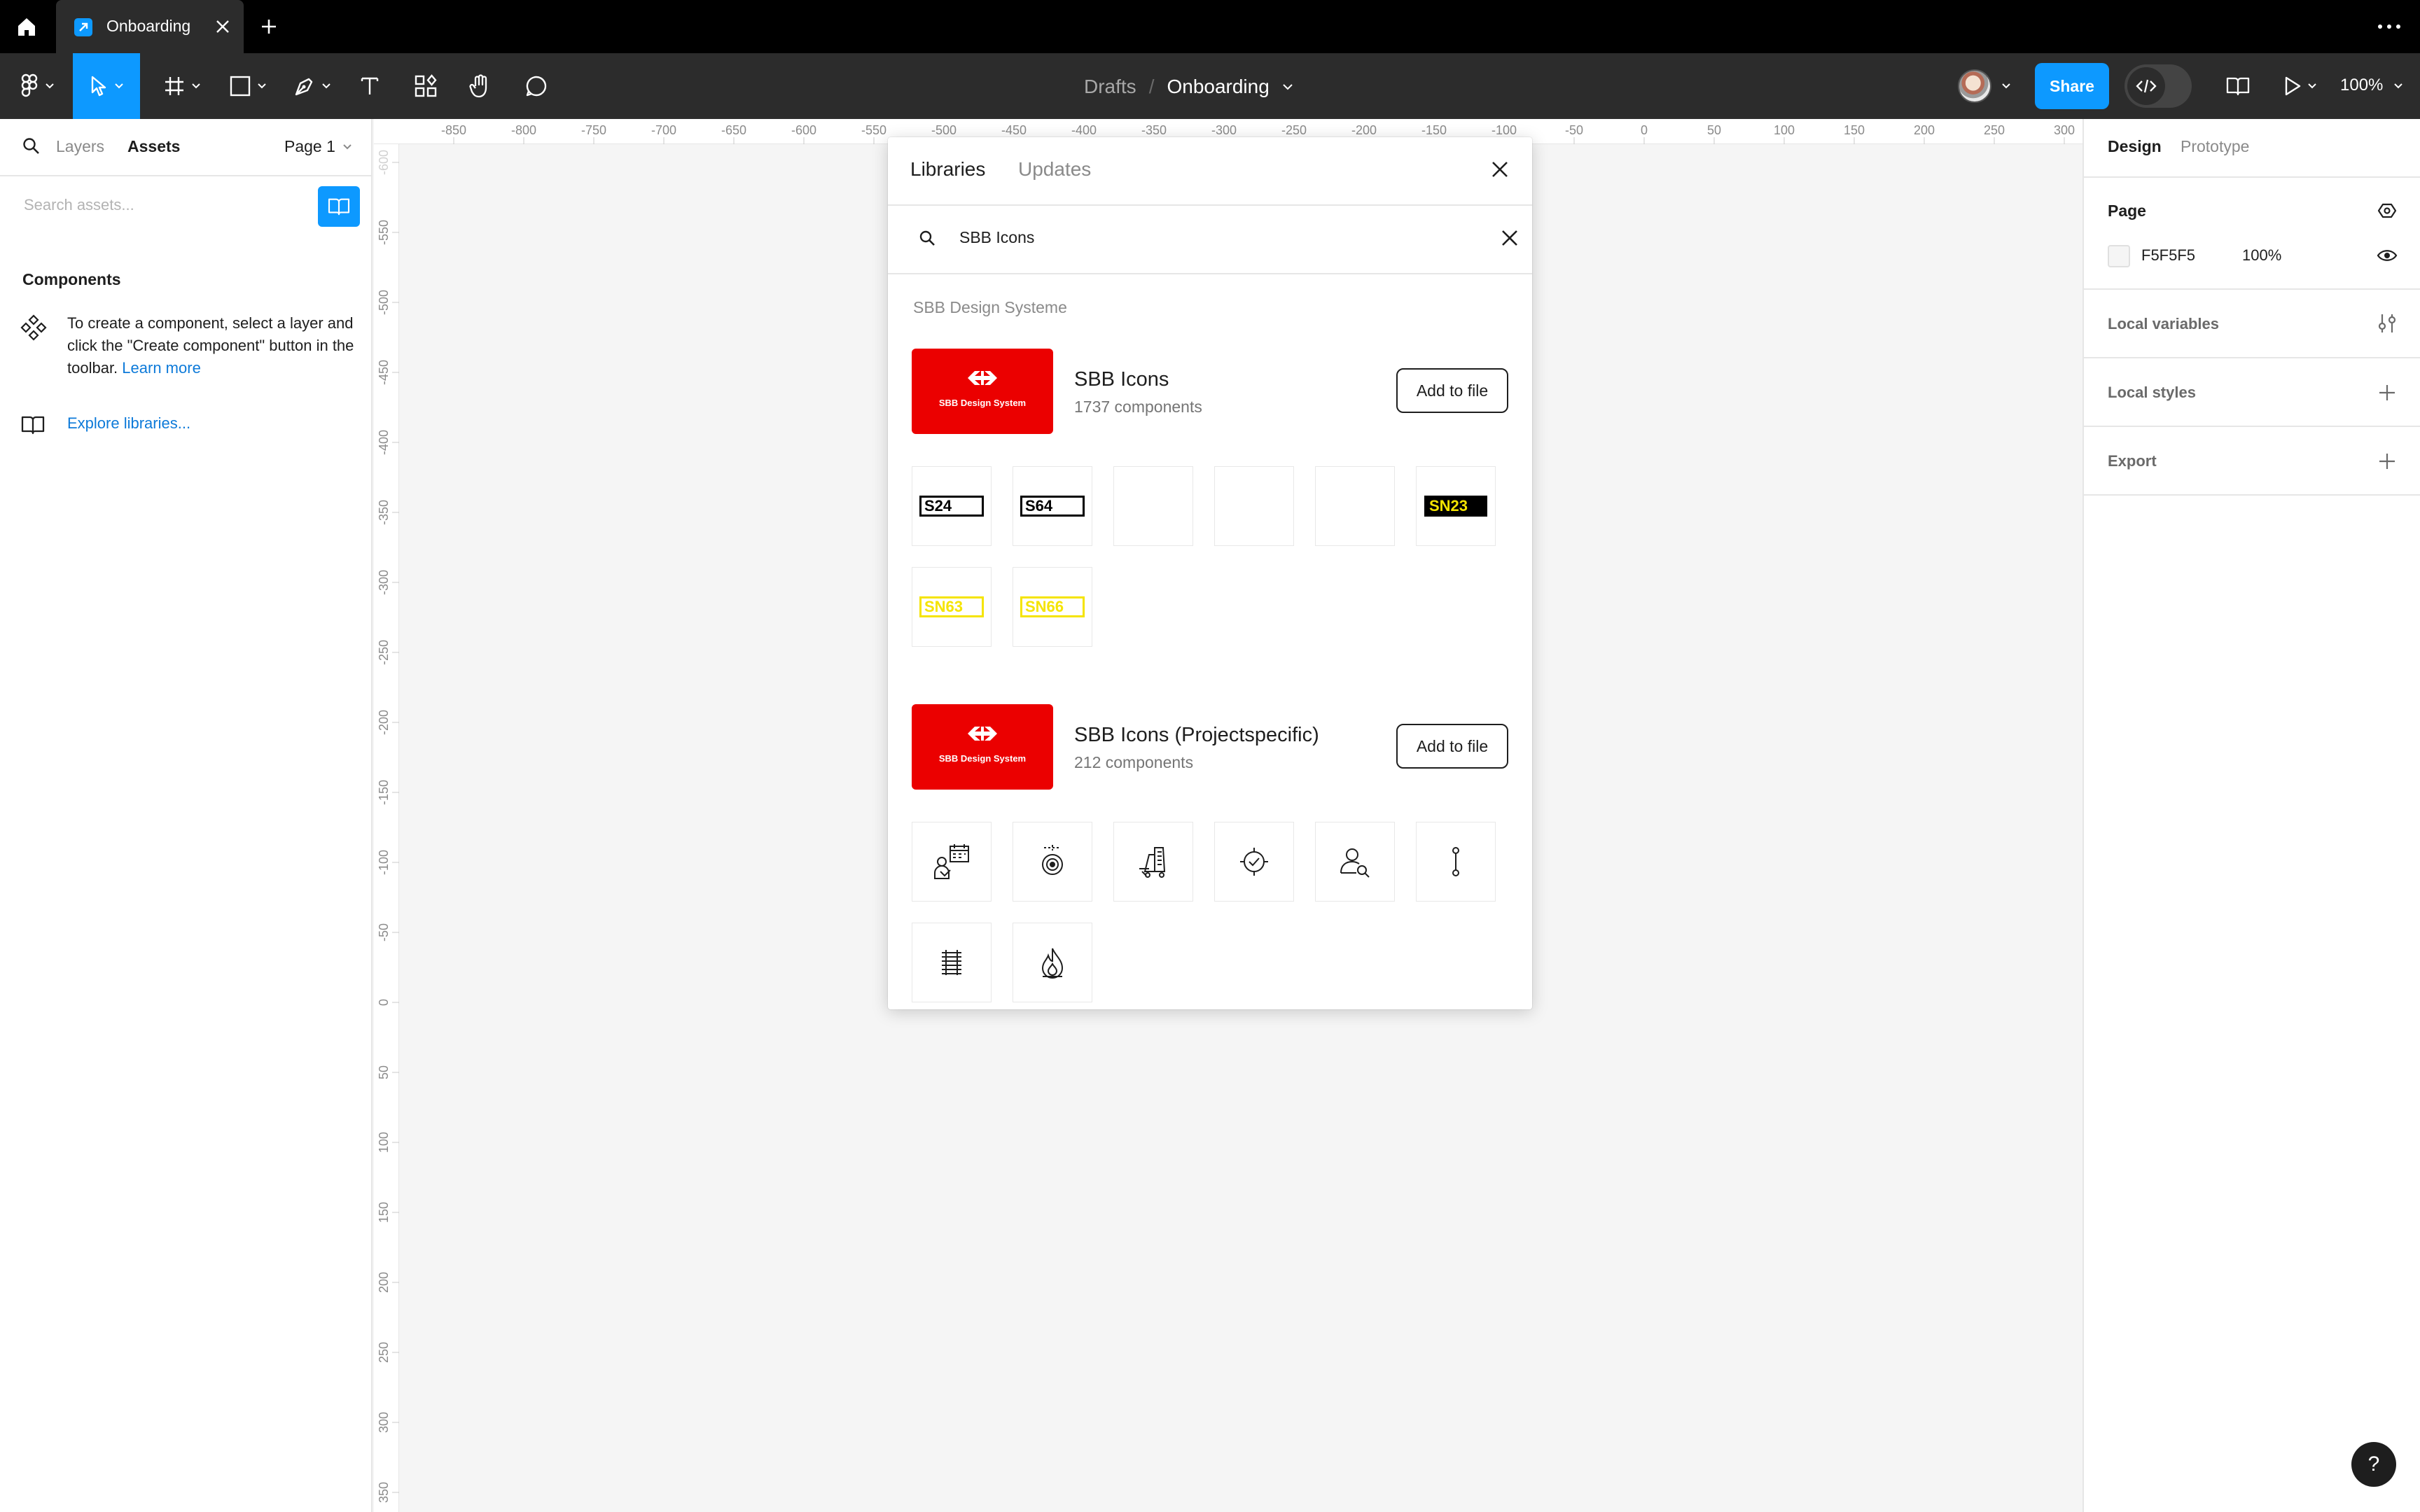  I want to click on help-button: ?, so click(2373, 1464).